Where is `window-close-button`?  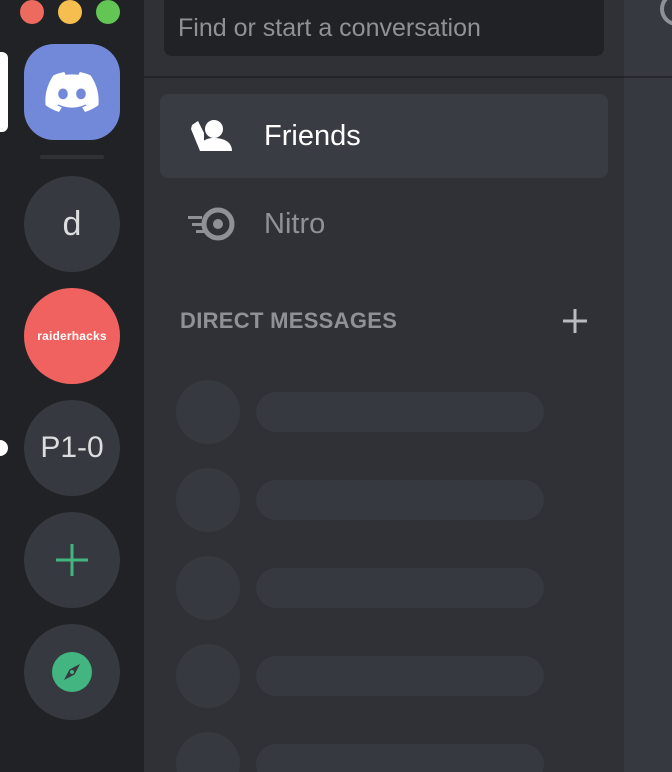
window-close-button is located at coordinates (32, 12).